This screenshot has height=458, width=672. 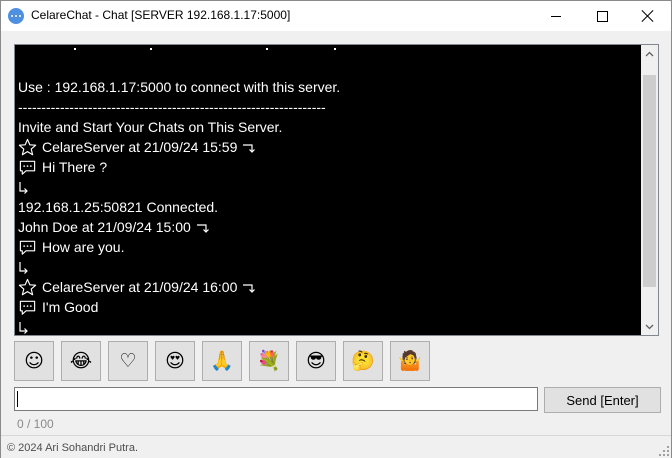 What do you see at coordinates (328, 167) in the screenshot?
I see `chat-line: Hi There ?` at bounding box center [328, 167].